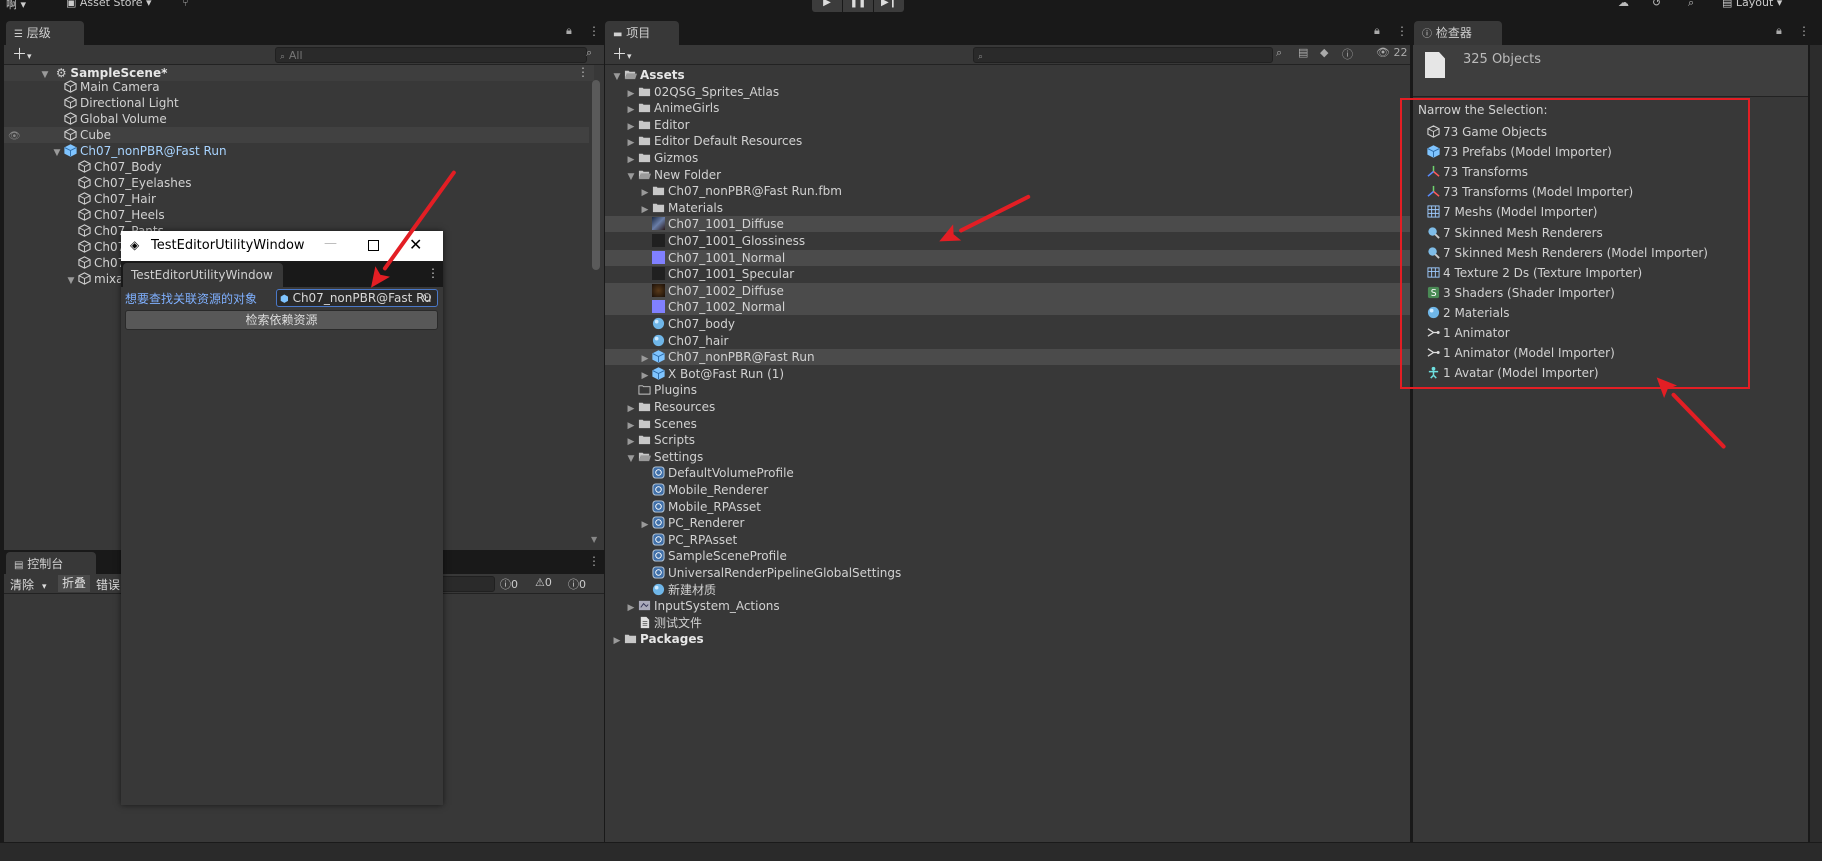  I want to click on maximize-icon, so click(373, 245).